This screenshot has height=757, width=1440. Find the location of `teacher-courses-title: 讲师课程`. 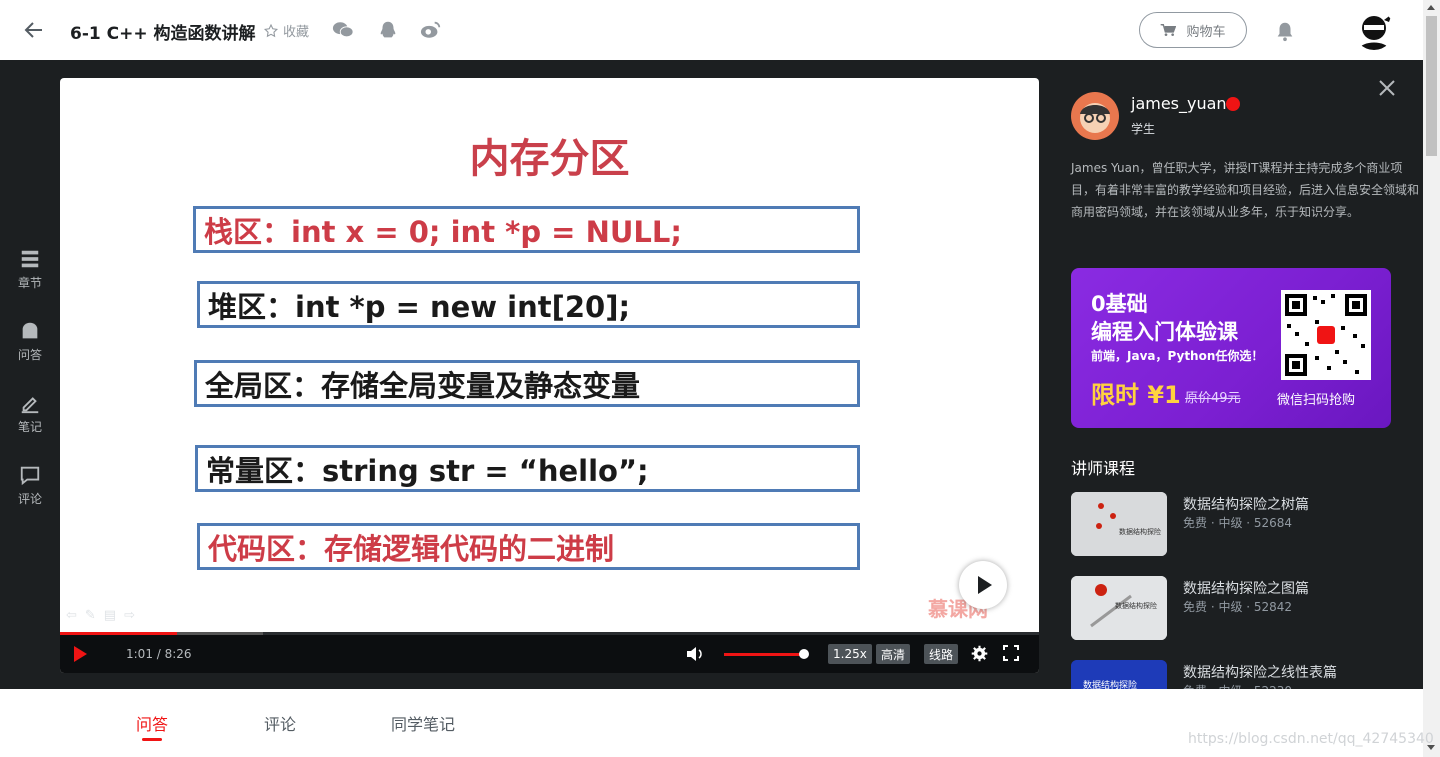

teacher-courses-title: 讲师课程 is located at coordinates (1103, 468).